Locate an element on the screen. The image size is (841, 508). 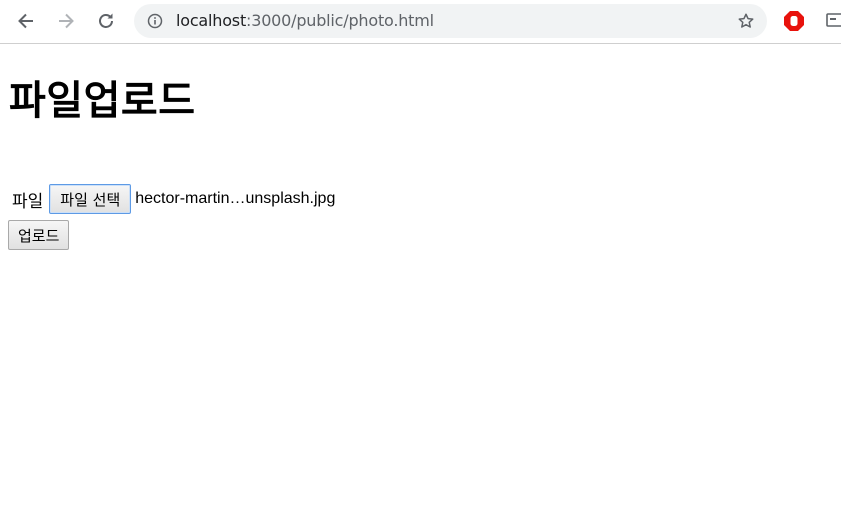
url-text: localhost:3000/public/photo.html is located at coordinates (305, 21).